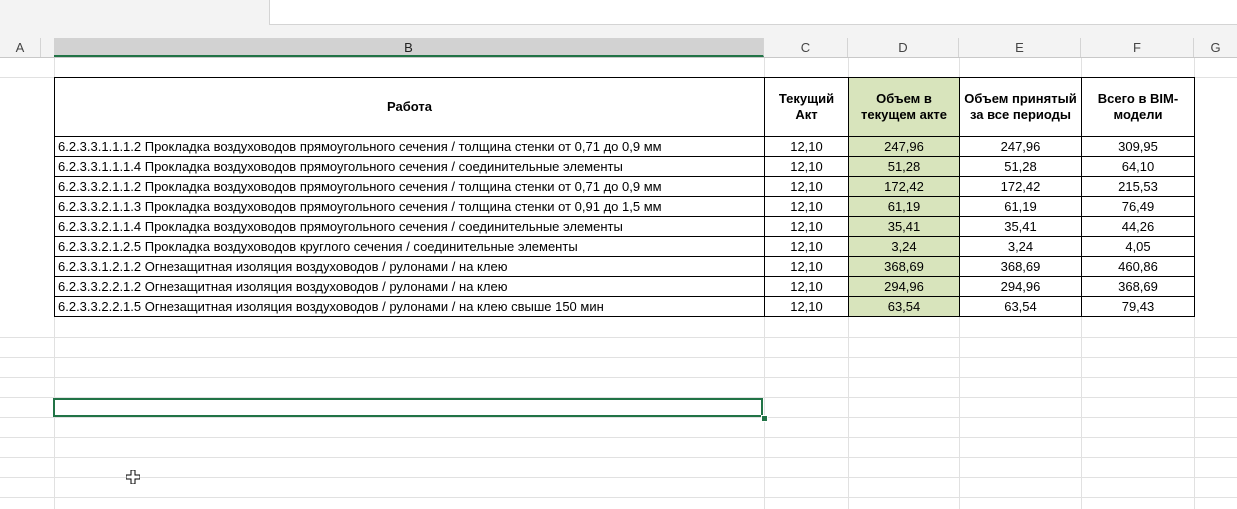  Describe the element at coordinates (1138, 166) in the screenshot. I see `cell-bim: 64,10` at that location.